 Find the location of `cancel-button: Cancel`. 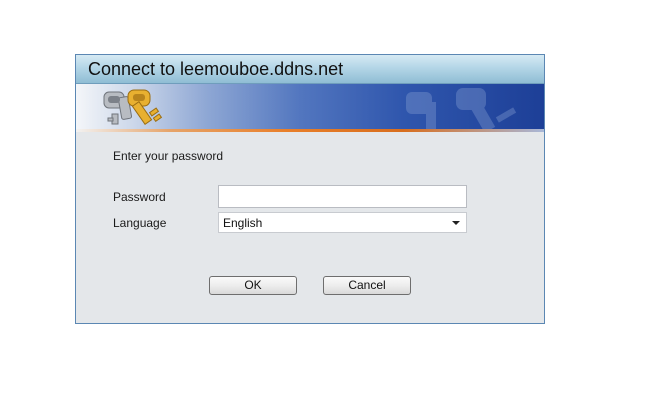

cancel-button: Cancel is located at coordinates (367, 285).